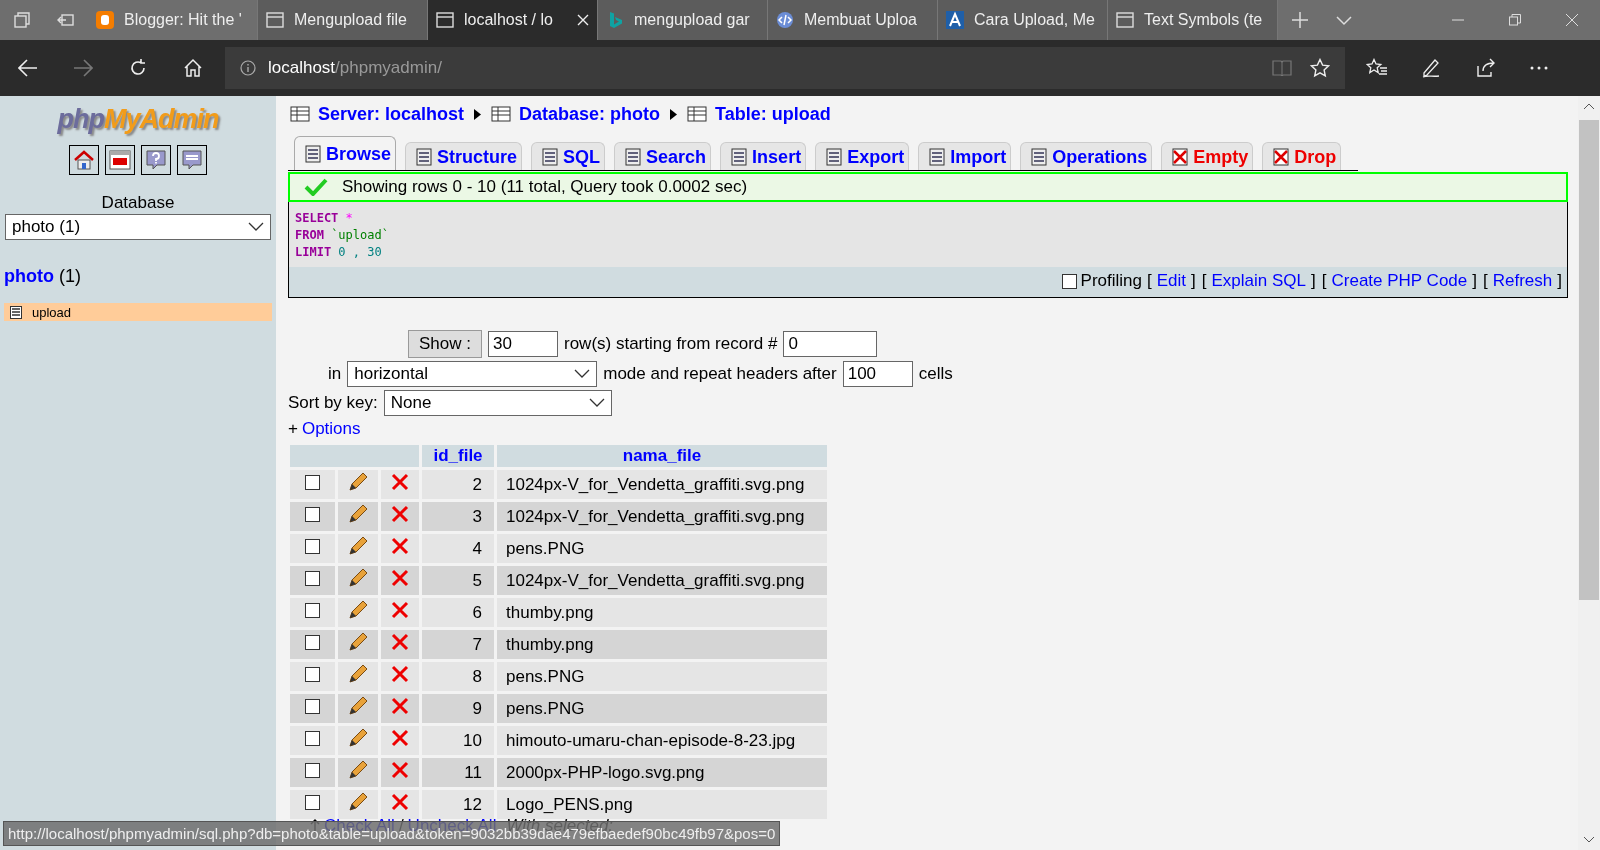 The height and width of the screenshot is (850, 1600). What do you see at coordinates (192, 160) in the screenshot?
I see `query-window-icon` at bounding box center [192, 160].